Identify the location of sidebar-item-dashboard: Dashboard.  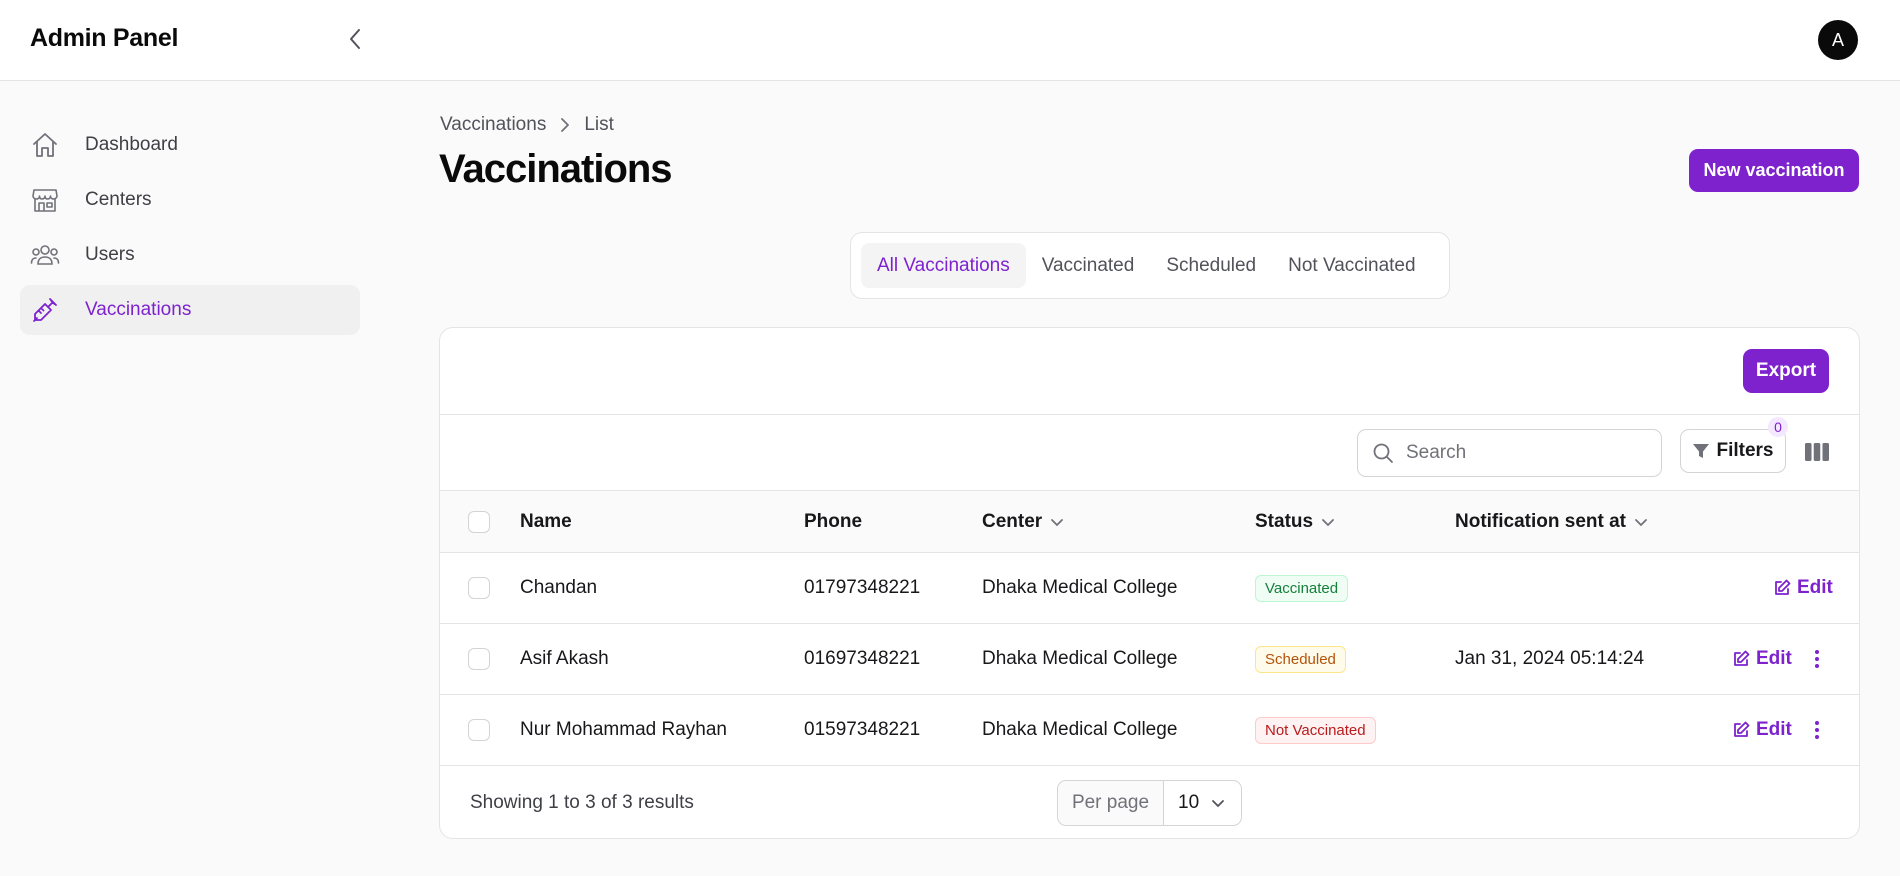
(190, 145).